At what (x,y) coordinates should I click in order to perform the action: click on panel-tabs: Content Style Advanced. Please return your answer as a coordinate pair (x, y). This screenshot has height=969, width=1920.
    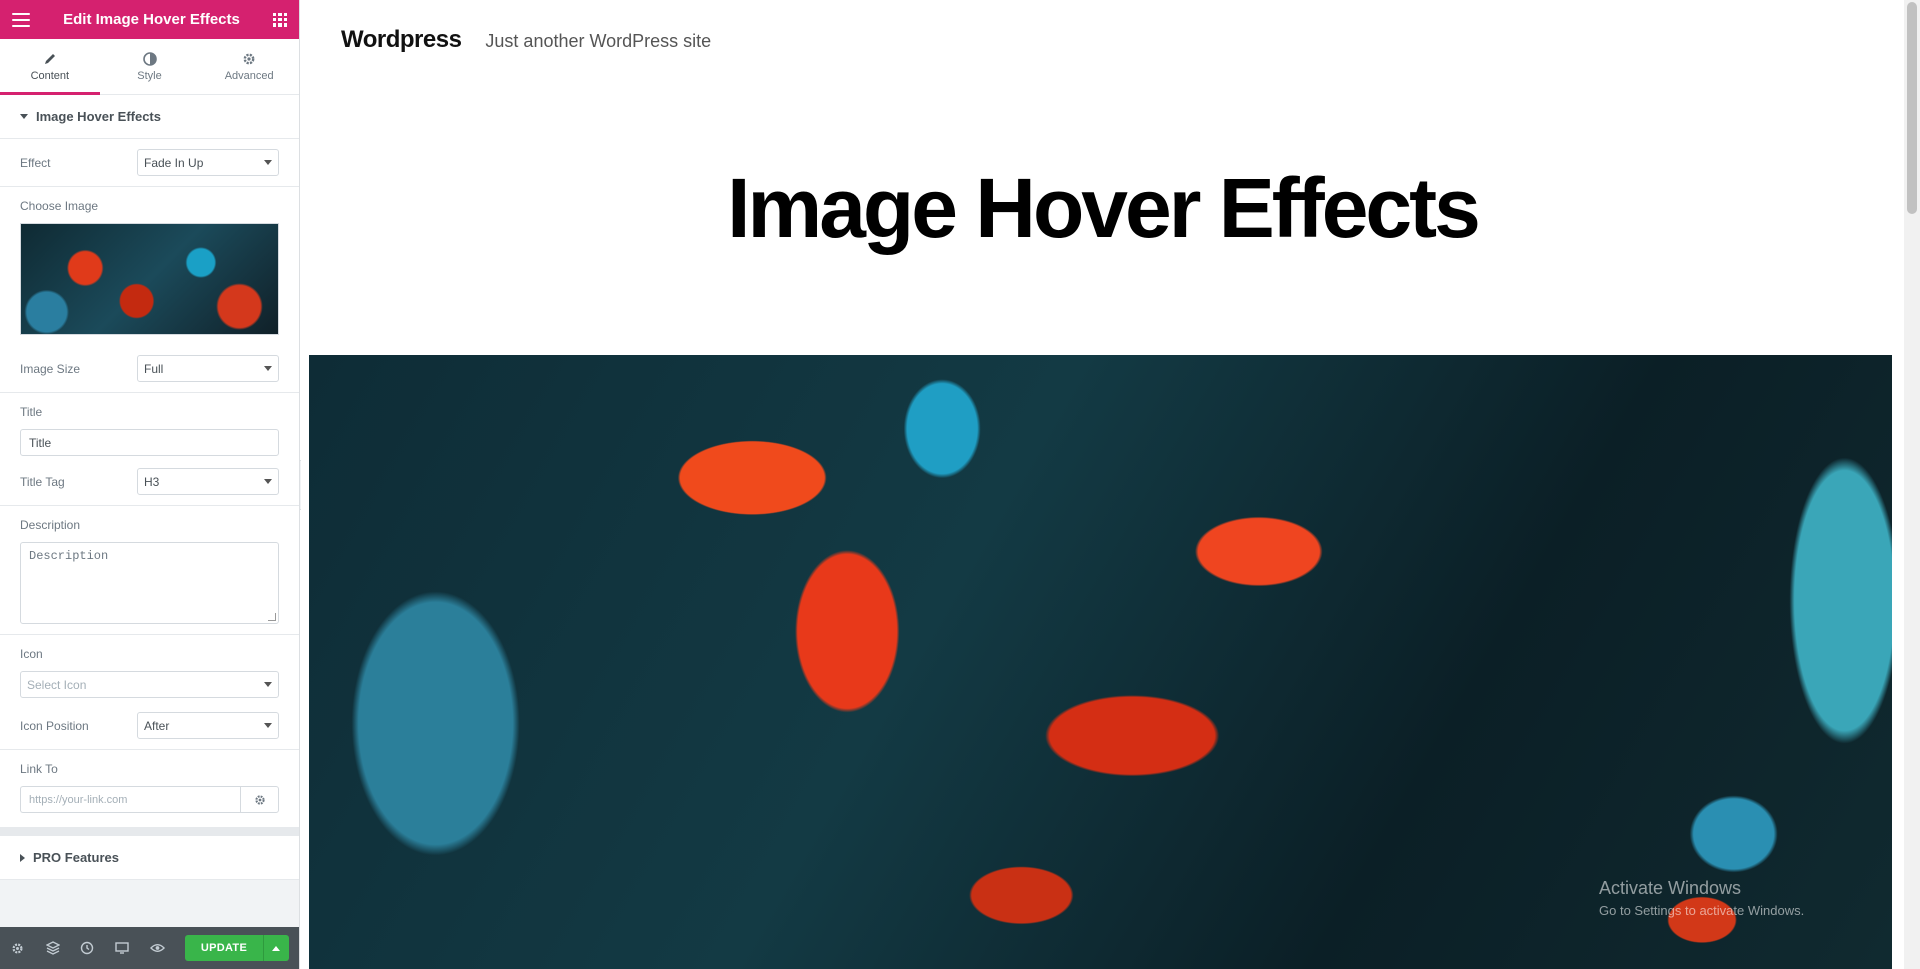
    Looking at the image, I should click on (149, 67).